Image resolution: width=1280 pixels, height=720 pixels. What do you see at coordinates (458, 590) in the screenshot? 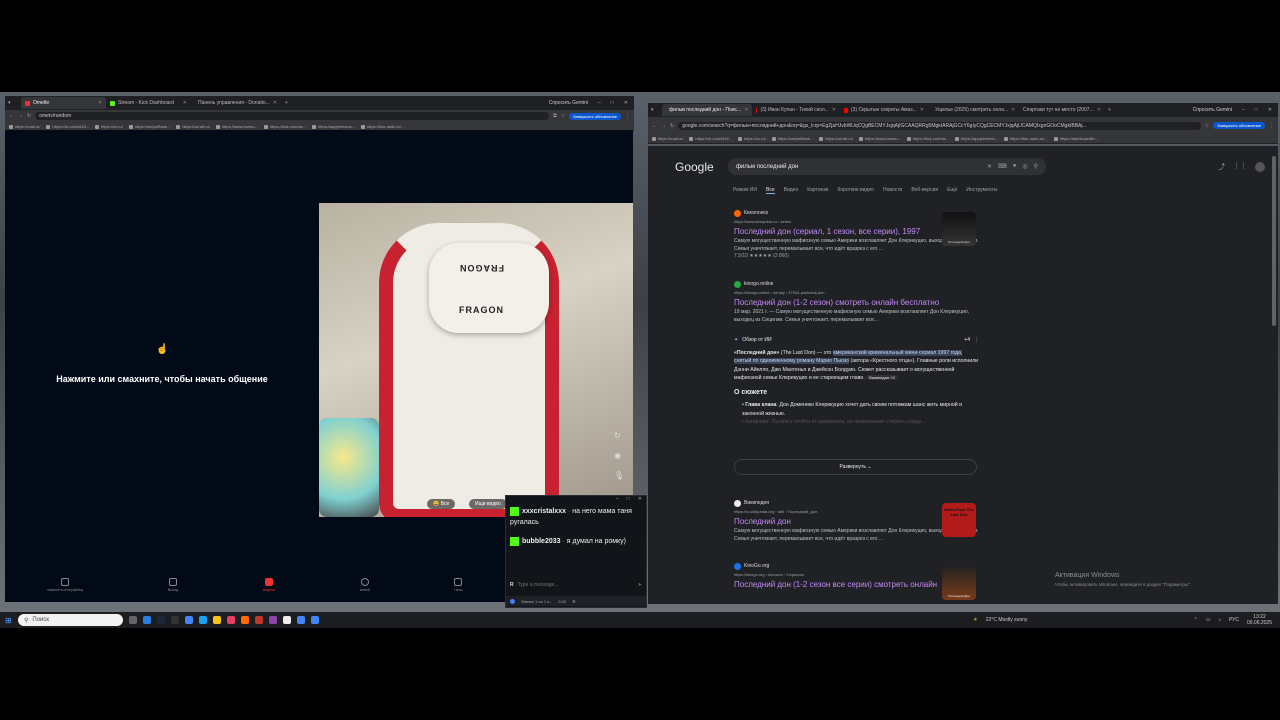
I see `nav-chats: Чаты` at bounding box center [458, 590].